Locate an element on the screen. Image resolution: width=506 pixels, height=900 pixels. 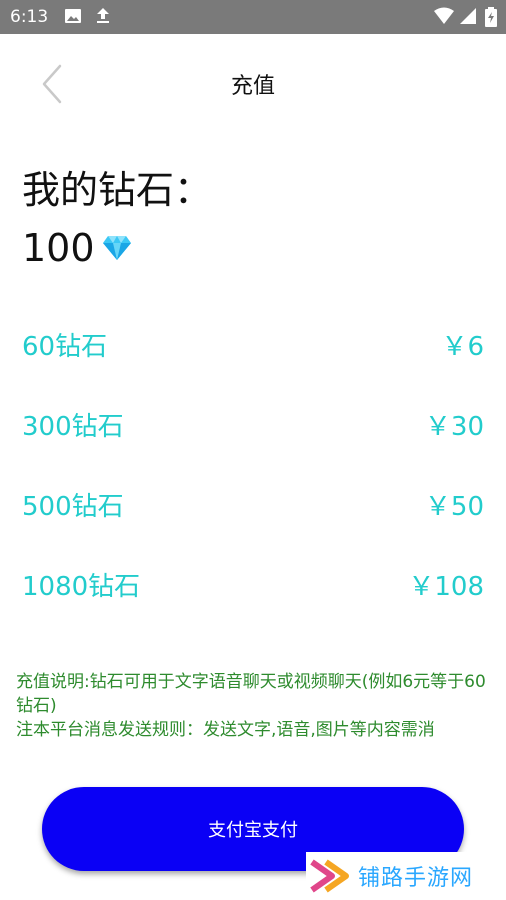
balance-row: 100 is located at coordinates (77, 248).